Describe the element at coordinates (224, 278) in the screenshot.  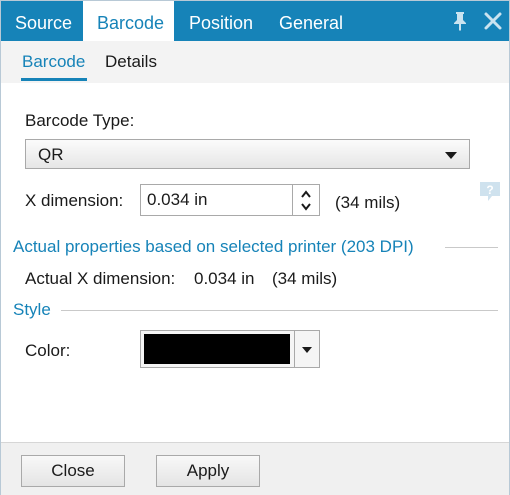
I see `actual-x-dimension-value: 0.034 in` at that location.